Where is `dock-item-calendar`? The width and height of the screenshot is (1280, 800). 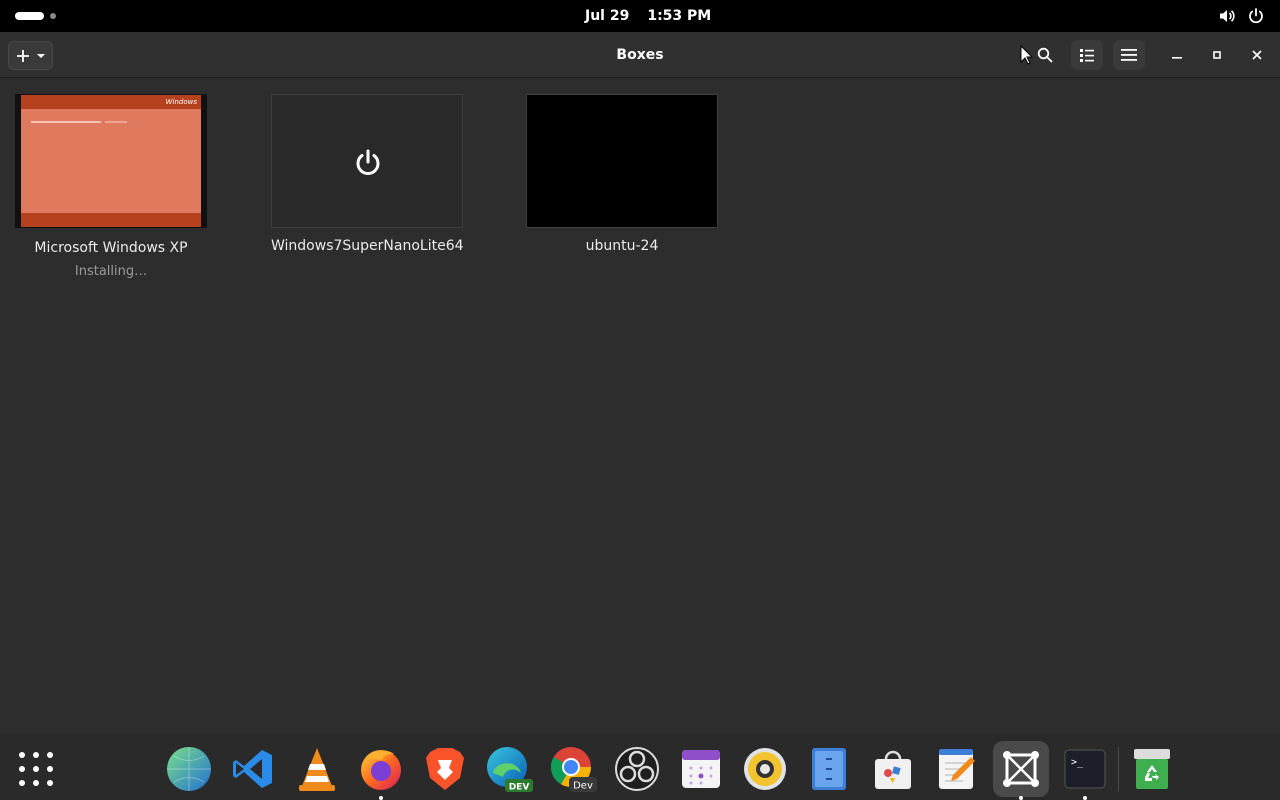 dock-item-calendar is located at coordinates (701, 769).